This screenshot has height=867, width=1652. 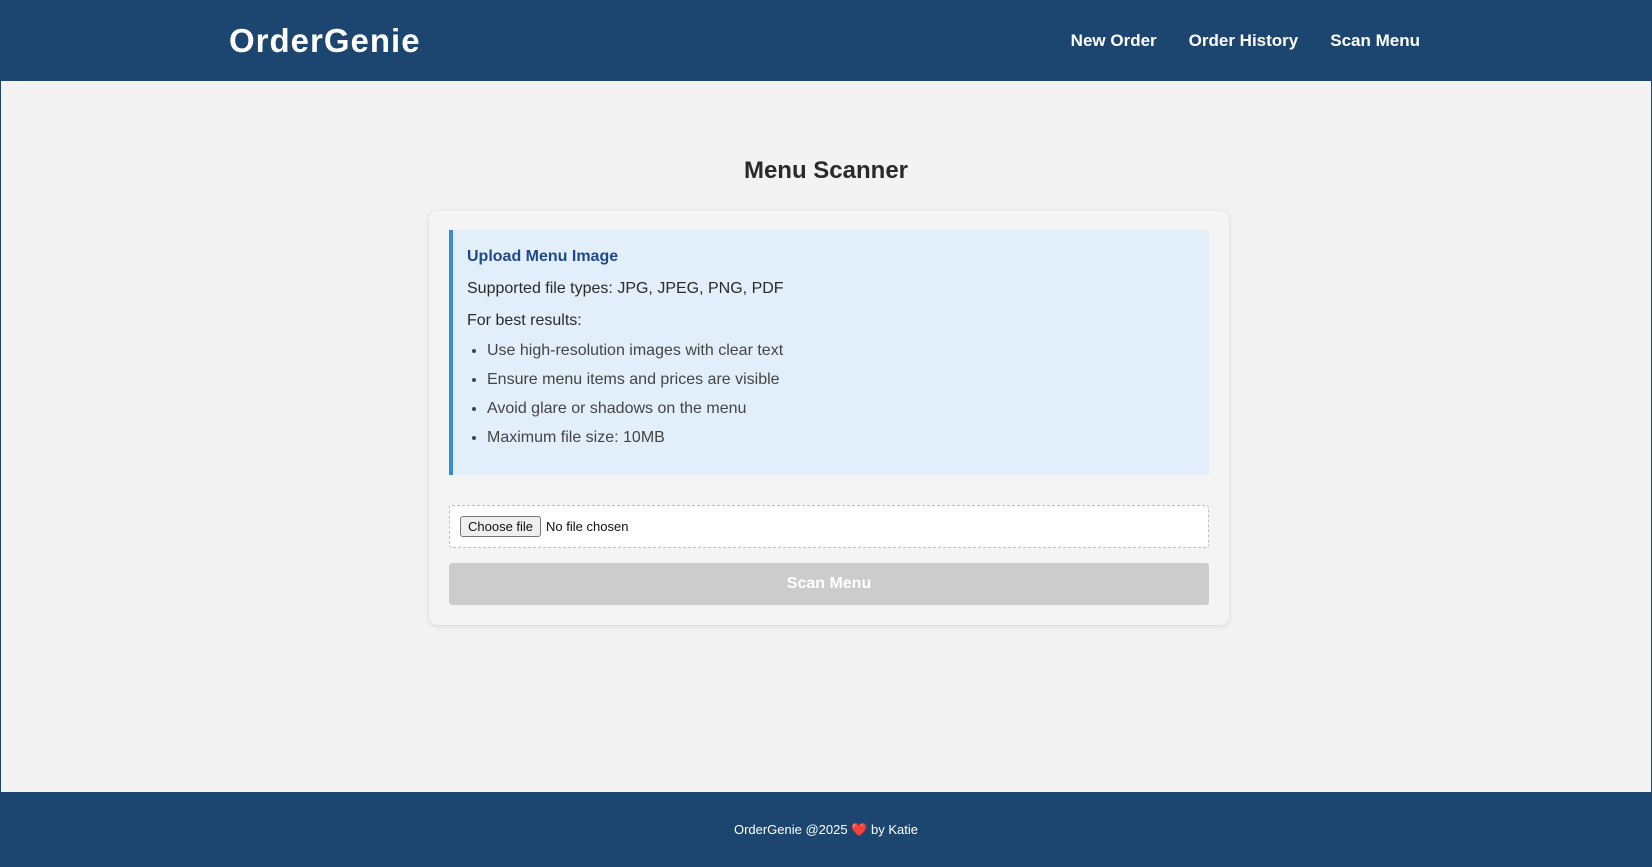 What do you see at coordinates (587, 526) in the screenshot?
I see `file-status-text: No file chosen` at bounding box center [587, 526].